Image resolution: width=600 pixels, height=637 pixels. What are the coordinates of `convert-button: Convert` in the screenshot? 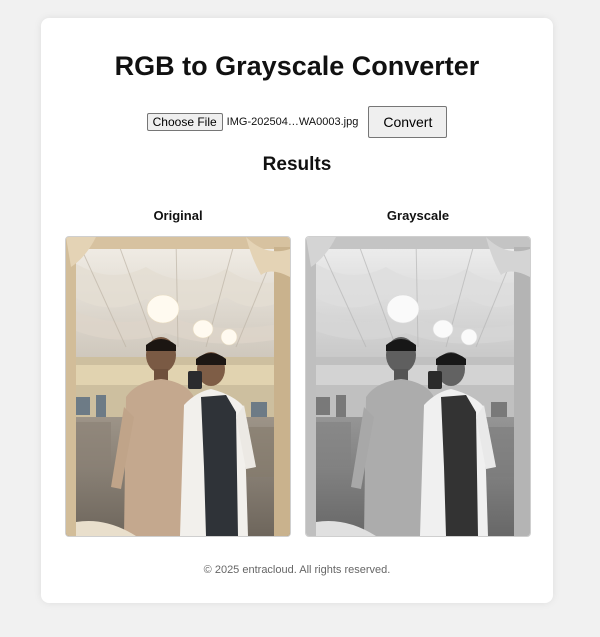 It's located at (408, 122).